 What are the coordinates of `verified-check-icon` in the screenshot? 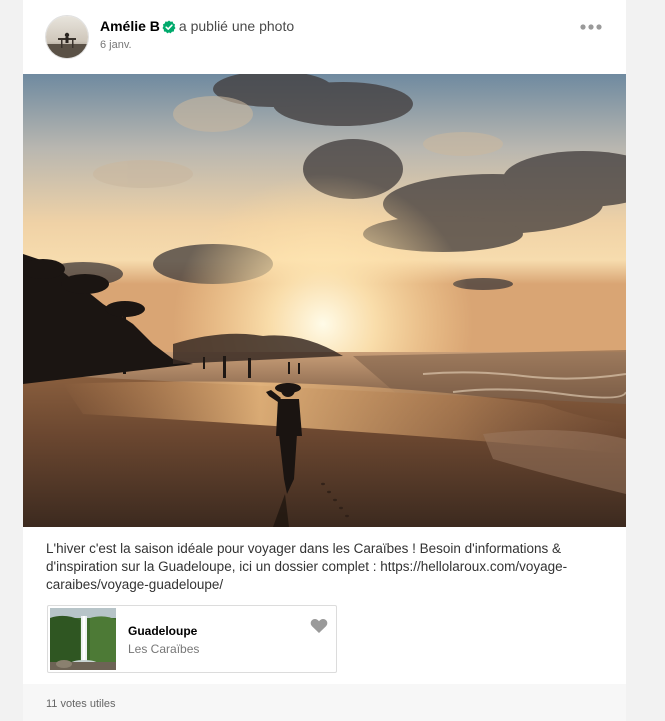 It's located at (169, 29).